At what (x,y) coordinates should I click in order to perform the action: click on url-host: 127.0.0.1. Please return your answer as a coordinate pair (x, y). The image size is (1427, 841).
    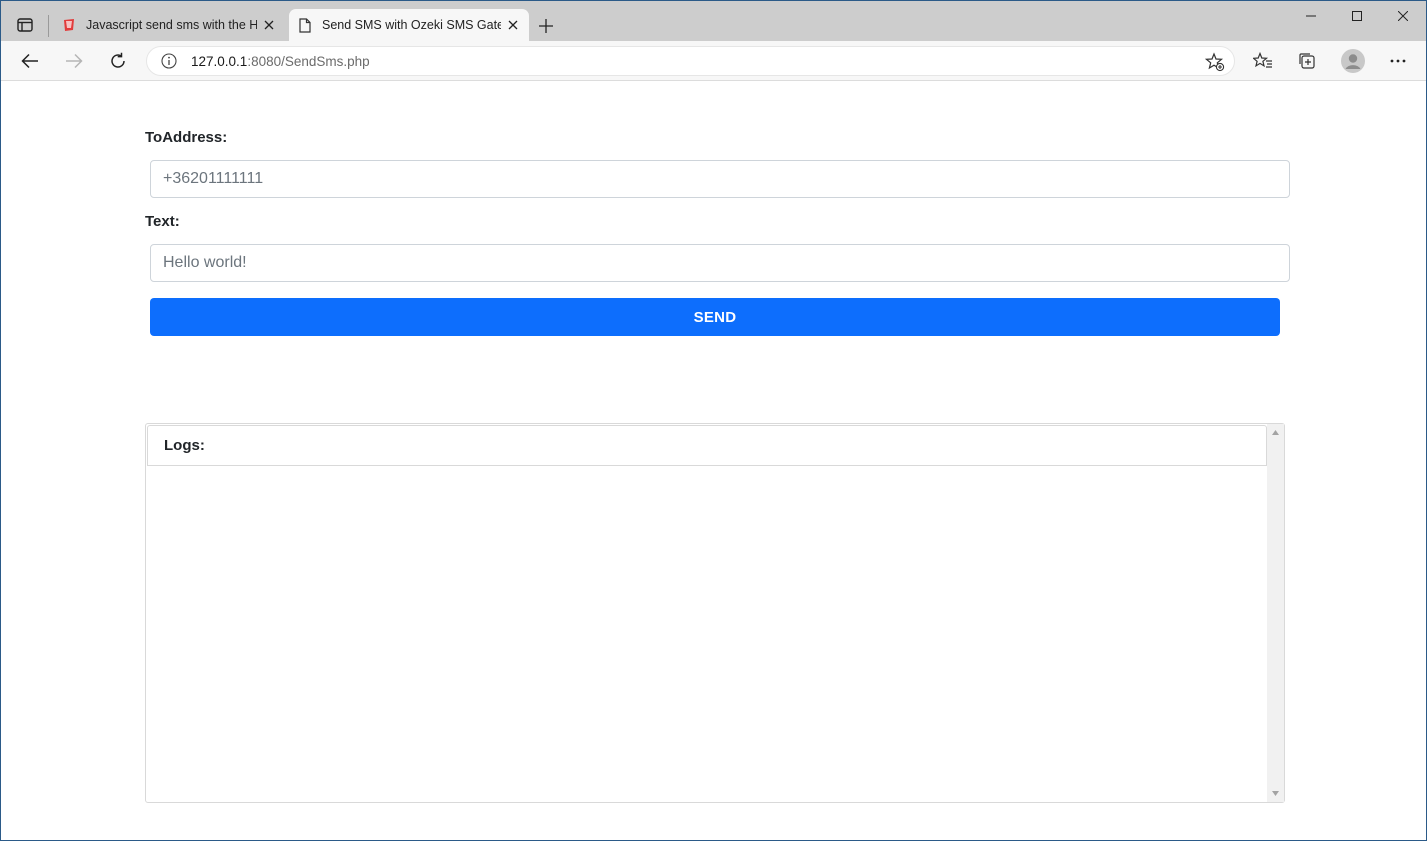
    Looking at the image, I should click on (219, 61).